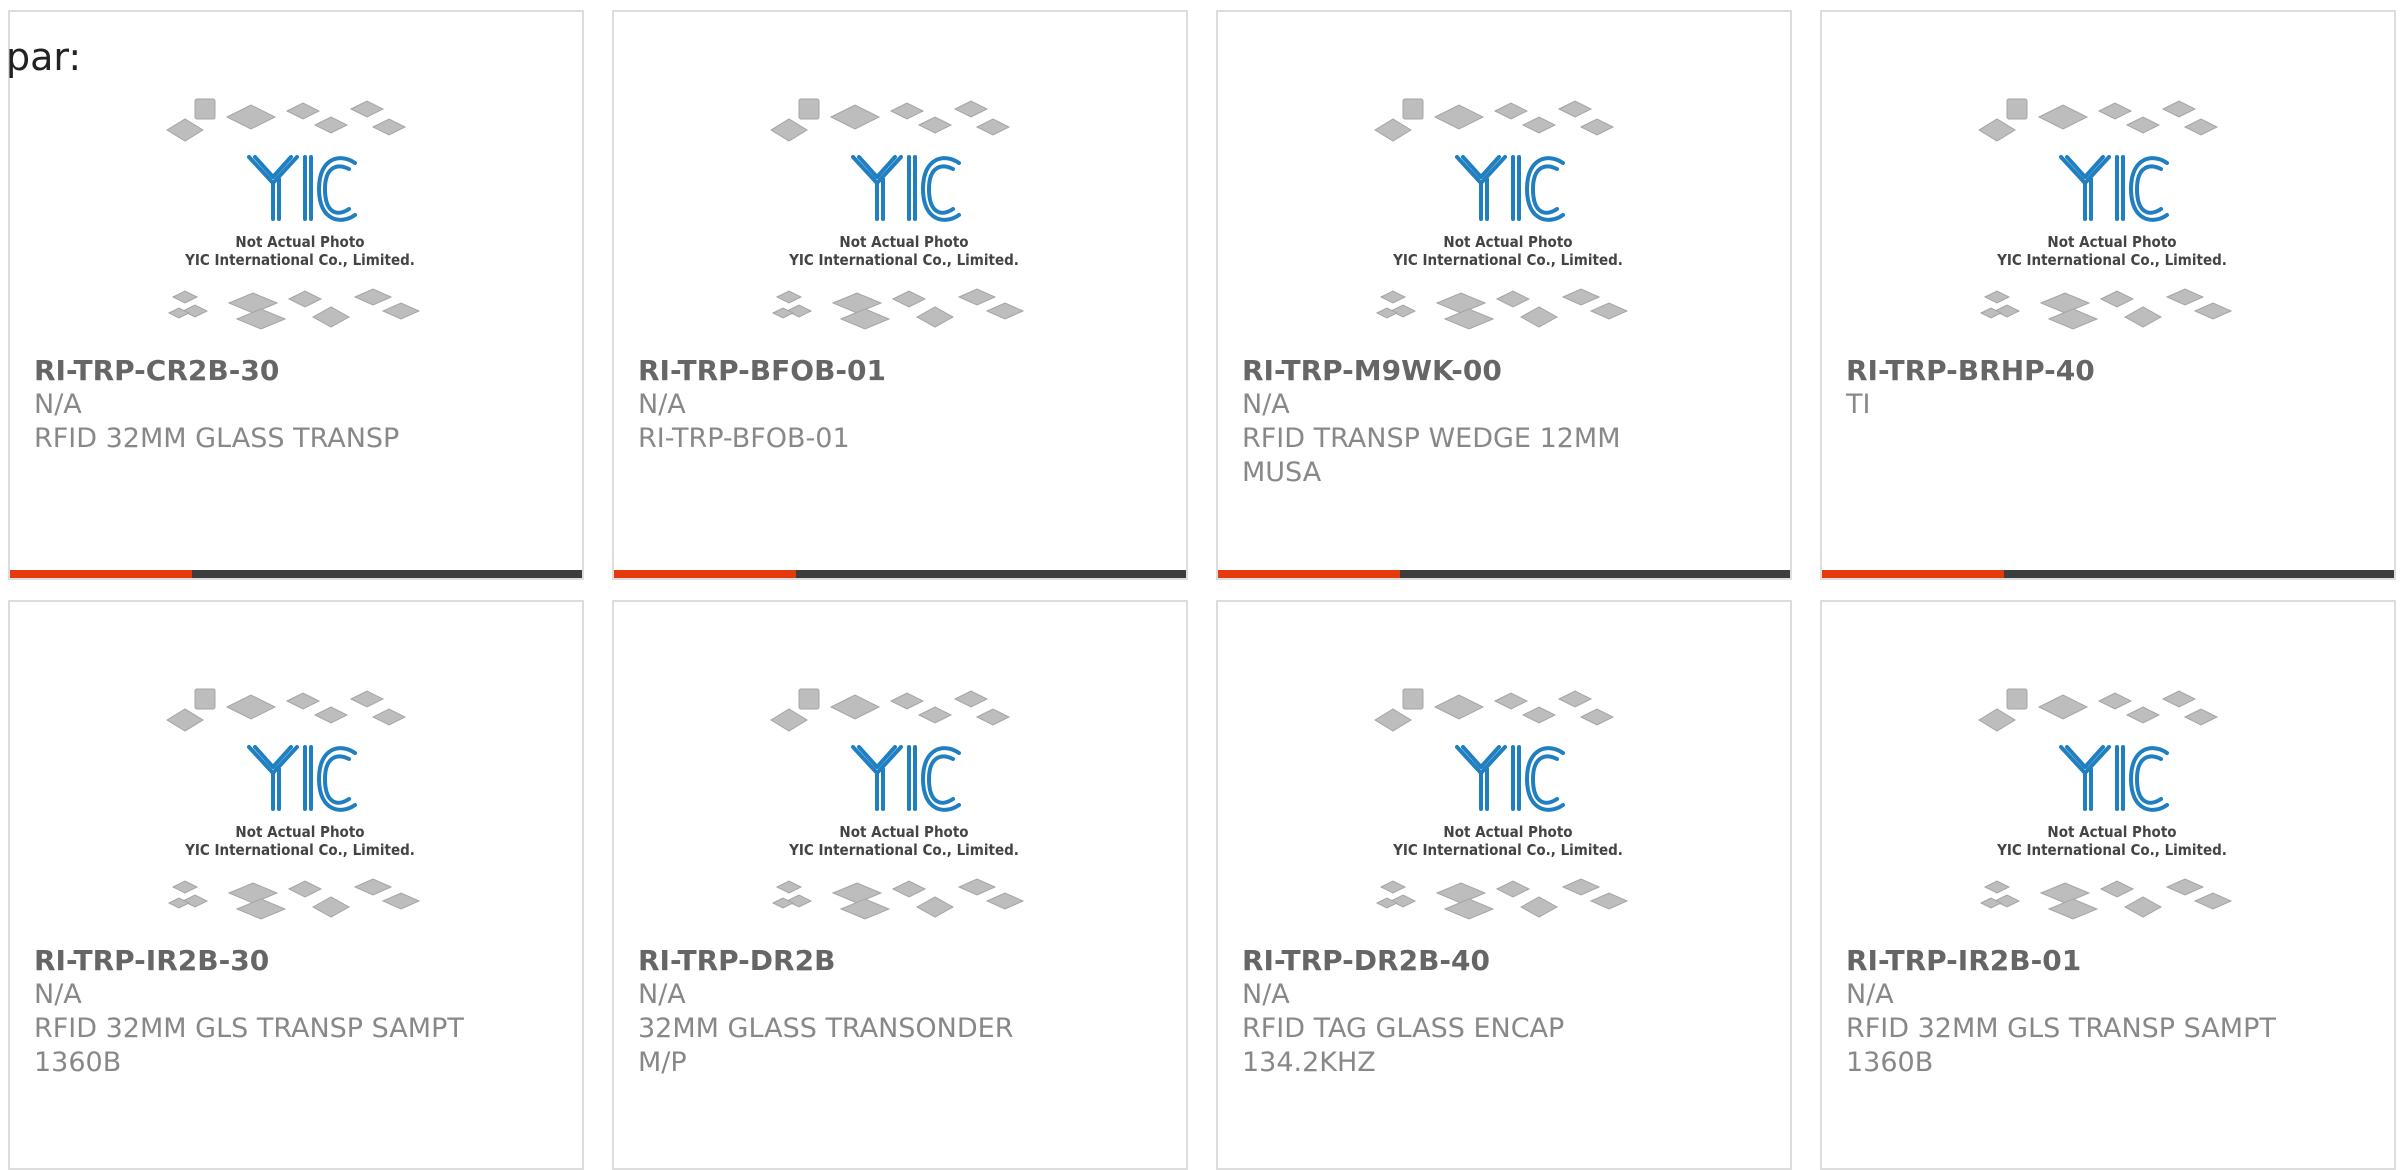 The height and width of the screenshot is (1170, 2400). I want to click on part-number-link: RI-TRP-BRHP-40, so click(2110, 371).